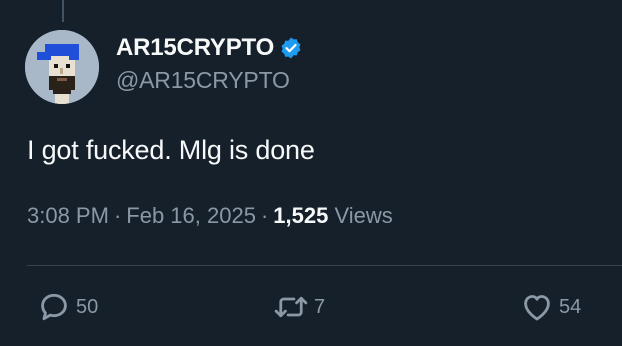 This screenshot has height=346, width=622. I want to click on like-button: 54, so click(550, 307).